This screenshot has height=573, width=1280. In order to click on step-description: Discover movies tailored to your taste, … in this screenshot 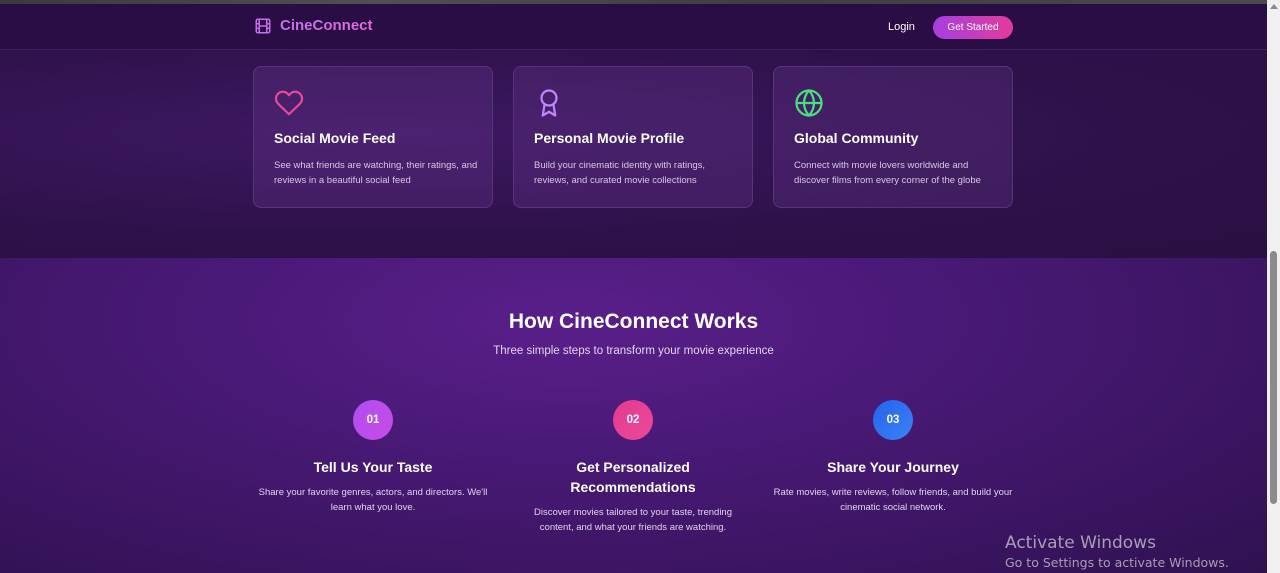, I will do `click(632, 520)`.